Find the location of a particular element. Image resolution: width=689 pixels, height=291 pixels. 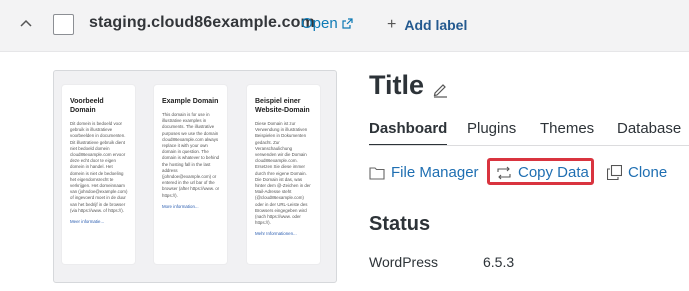

clone-label: Clone is located at coordinates (648, 172).